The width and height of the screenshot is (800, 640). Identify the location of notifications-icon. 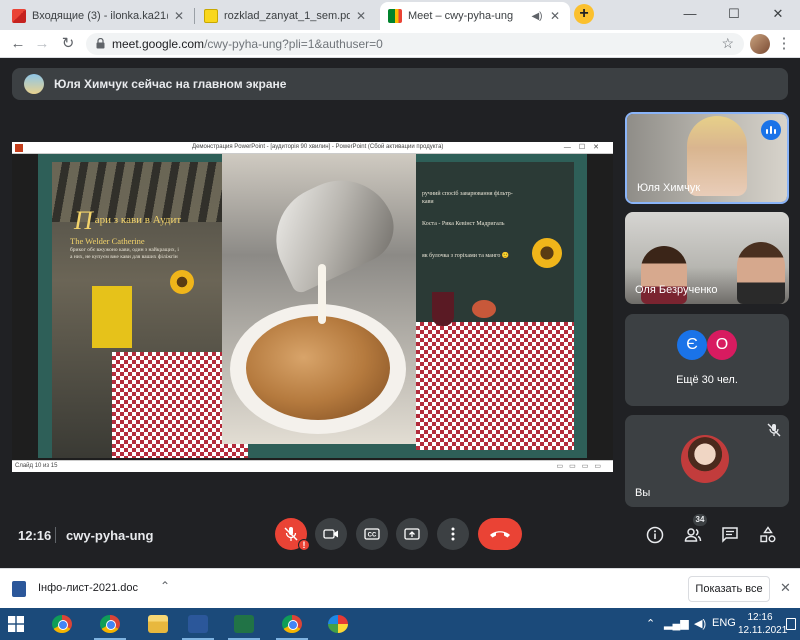
(791, 624).